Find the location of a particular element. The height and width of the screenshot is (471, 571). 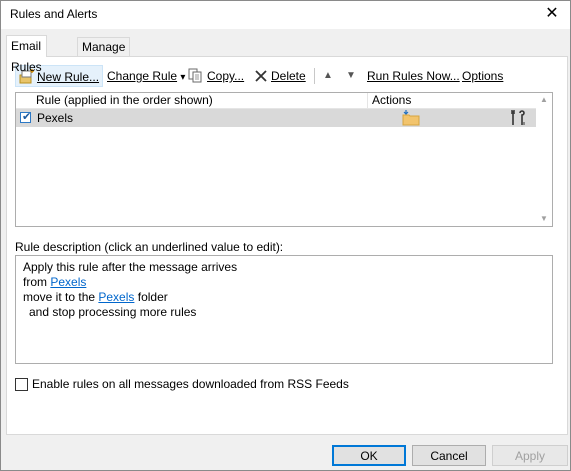

description-line: move it to the Pexels folder is located at coordinates (95, 297).